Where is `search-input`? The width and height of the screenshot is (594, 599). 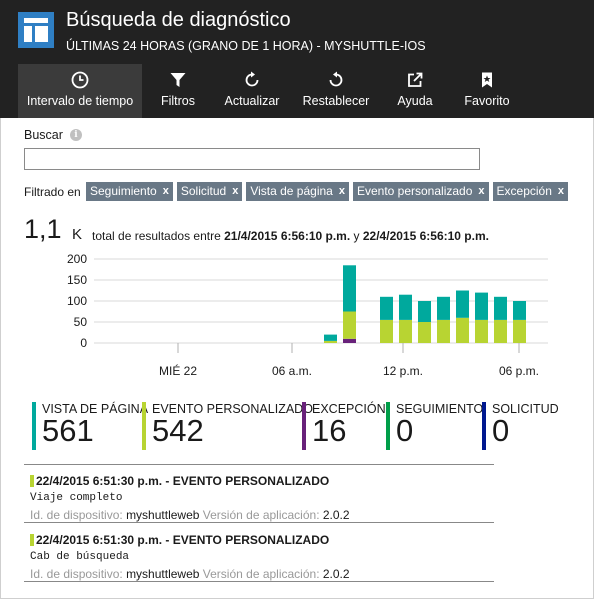 search-input is located at coordinates (252, 159).